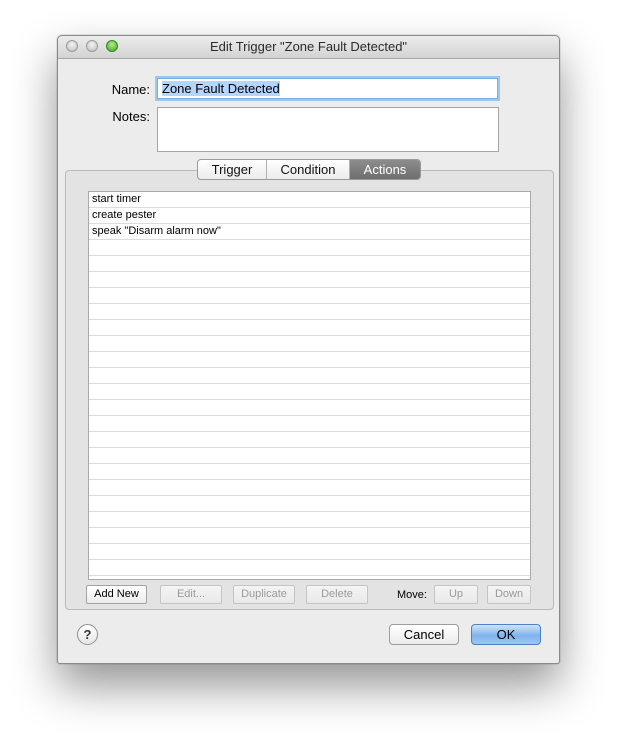  I want to click on tab-condition: Condition, so click(308, 169).